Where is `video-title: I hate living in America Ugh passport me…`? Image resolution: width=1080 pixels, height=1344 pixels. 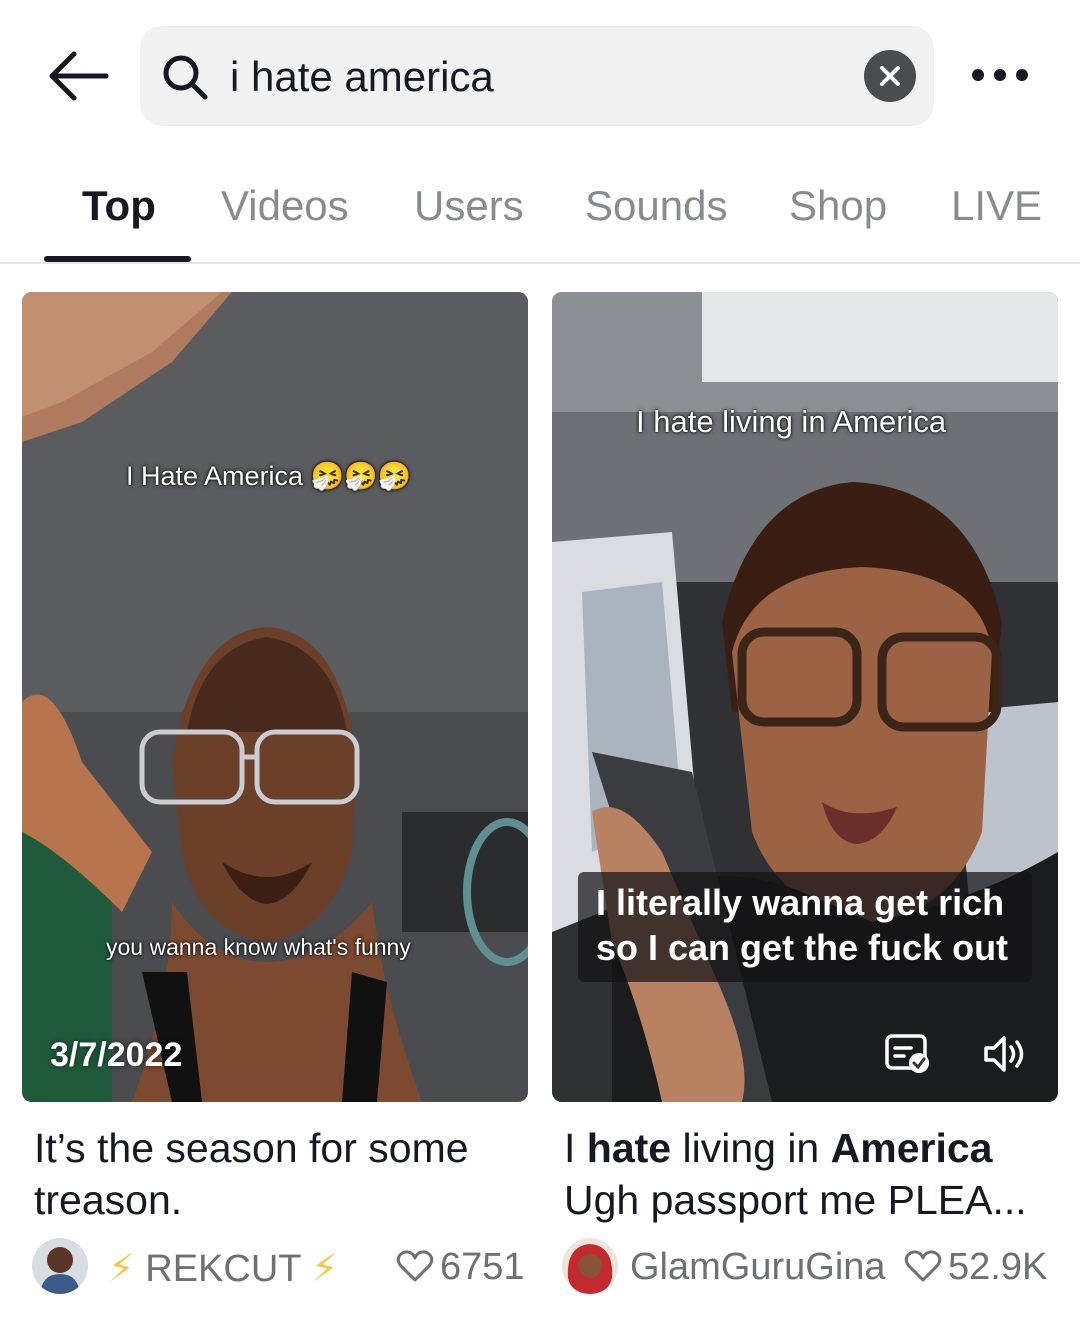
video-title: I hate living in America Ugh passport me… is located at coordinates (809, 1174).